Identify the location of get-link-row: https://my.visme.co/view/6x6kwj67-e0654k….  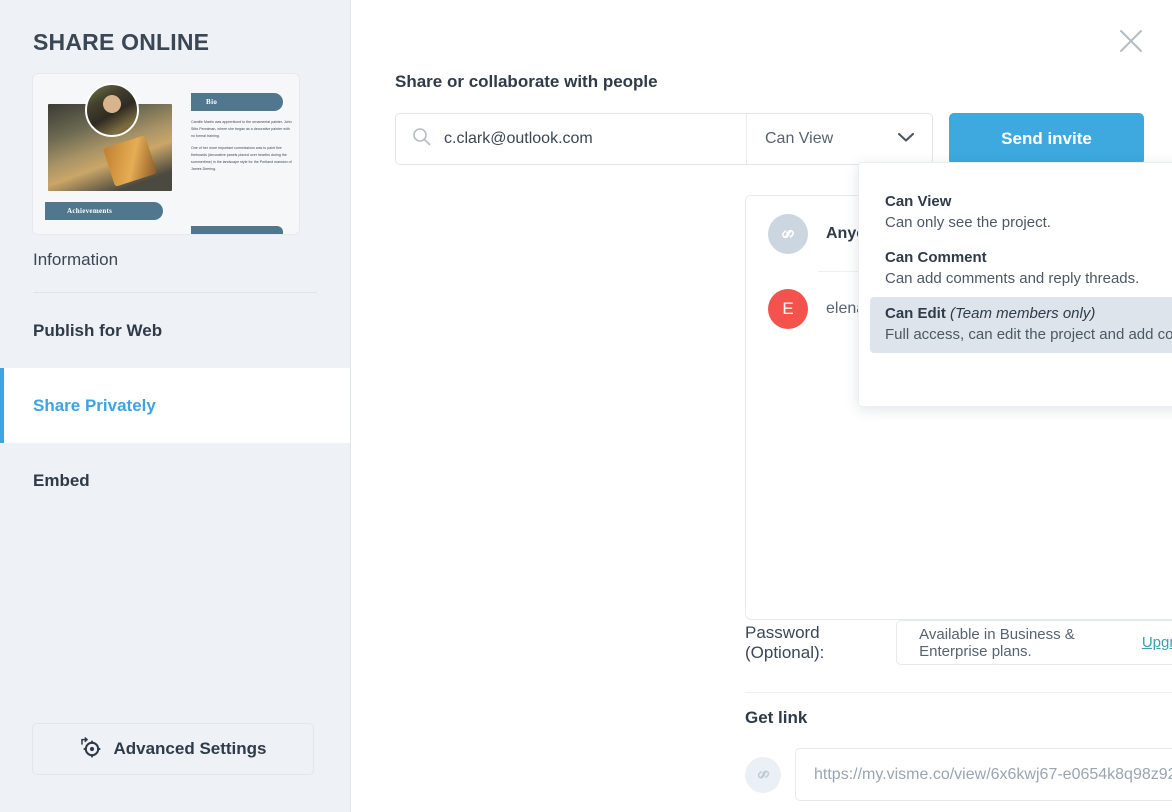
(958, 774).